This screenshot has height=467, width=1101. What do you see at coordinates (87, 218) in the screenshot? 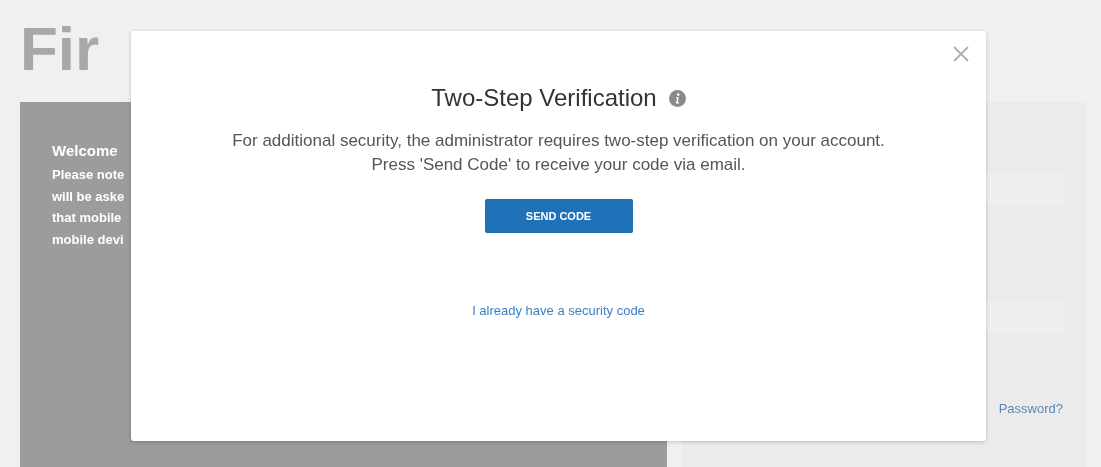
I see `welcome-text: that mobile` at bounding box center [87, 218].